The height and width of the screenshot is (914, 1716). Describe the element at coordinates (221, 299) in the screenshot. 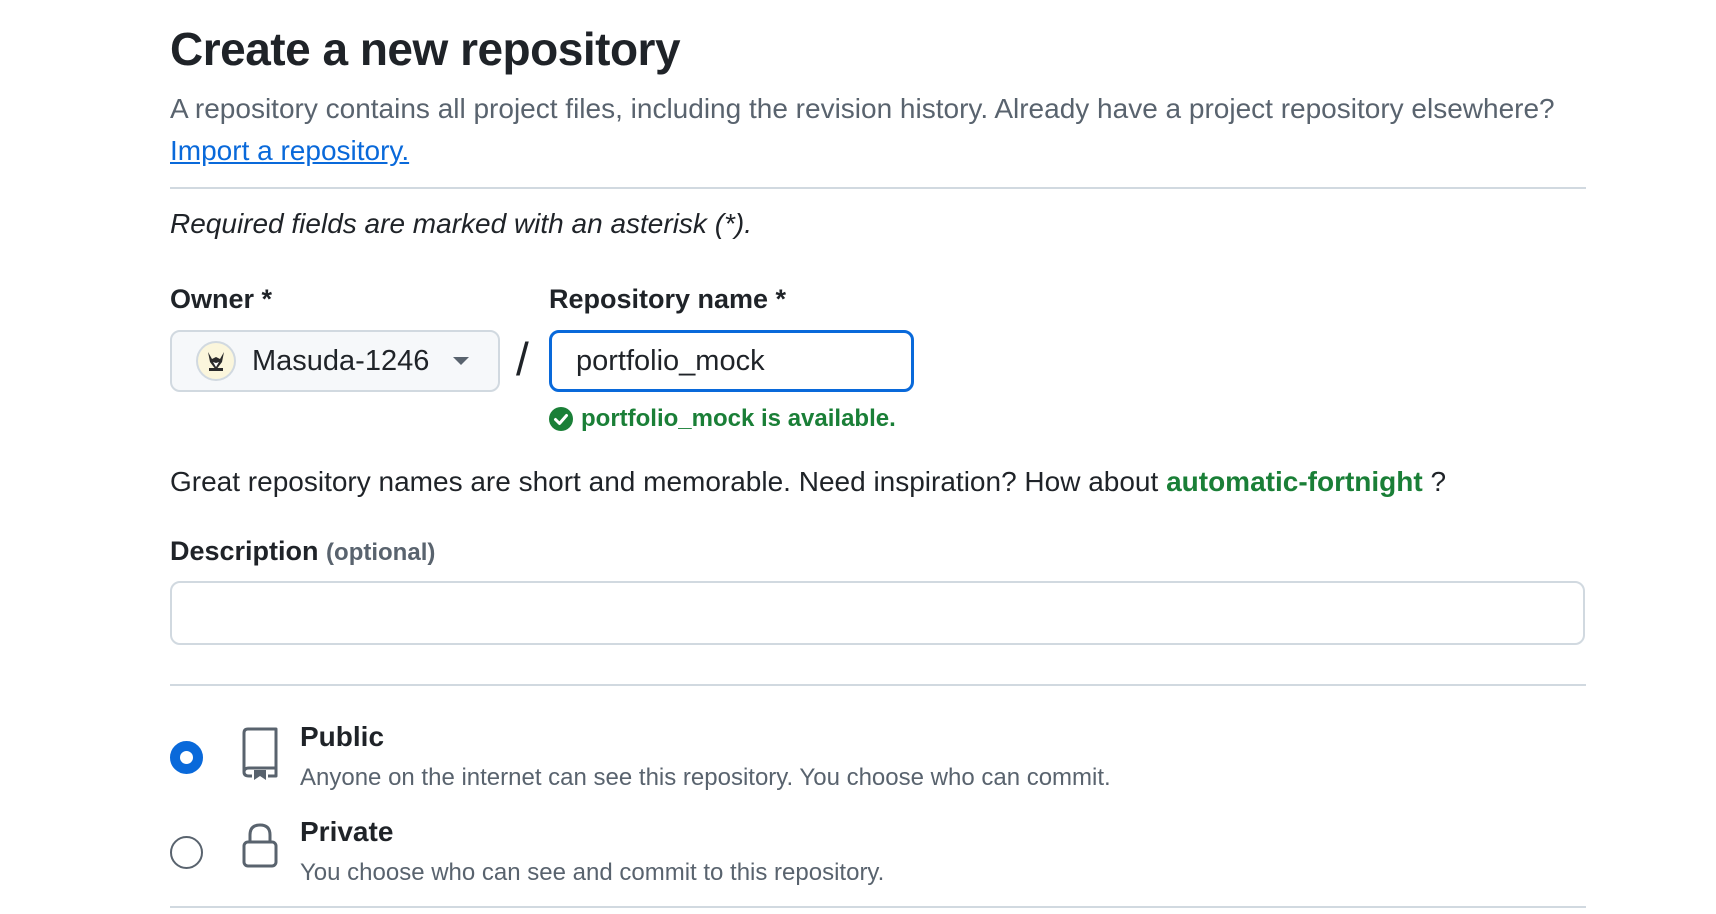

I see `owner-label: Owner *` at that location.